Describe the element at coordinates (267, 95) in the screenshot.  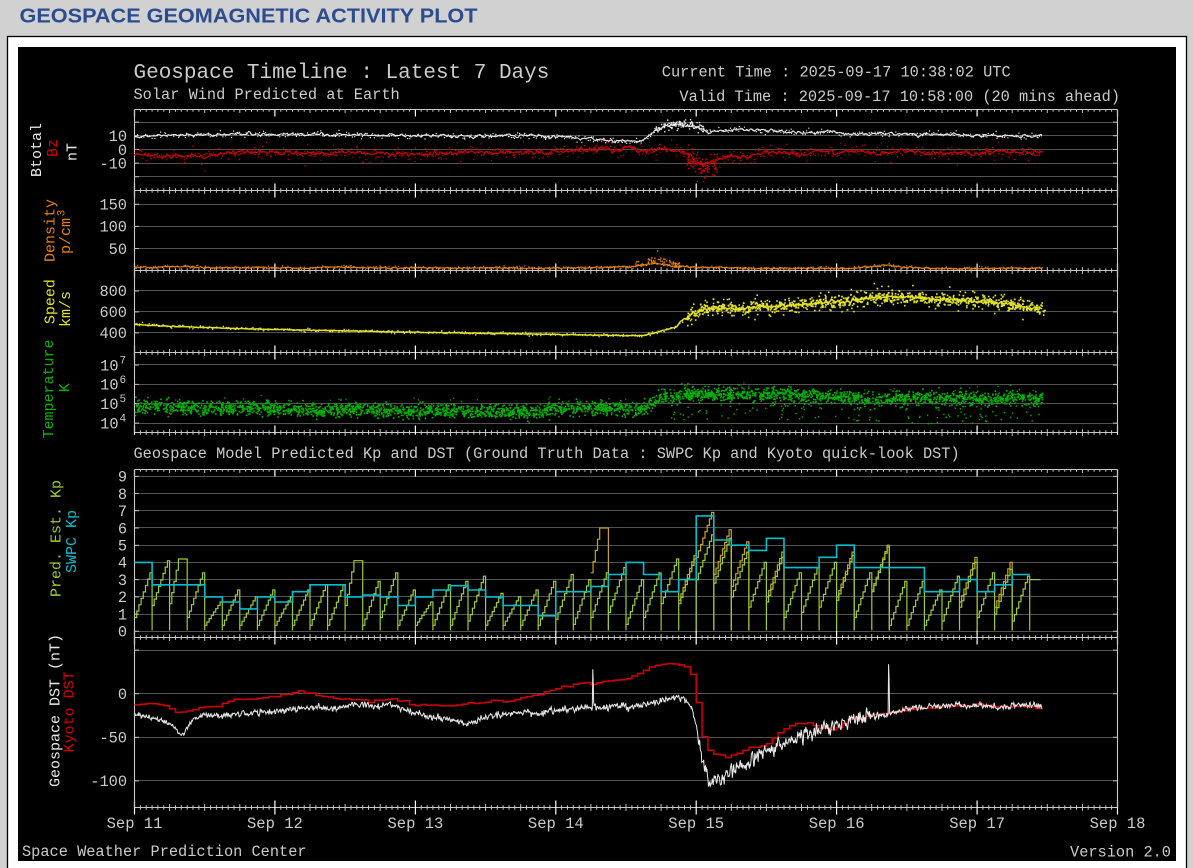
I see `svg-text: Solar Wind Predicted at Earth` at that location.